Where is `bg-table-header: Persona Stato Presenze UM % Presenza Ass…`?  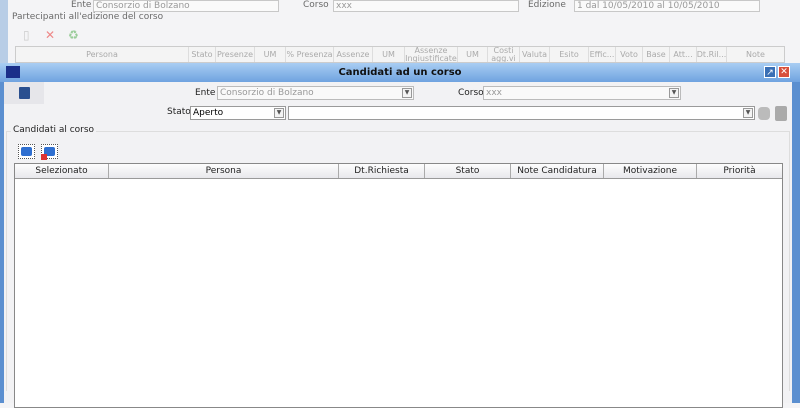 bg-table-header: Persona Stato Presenze UM % Presenza Ass… is located at coordinates (400, 54).